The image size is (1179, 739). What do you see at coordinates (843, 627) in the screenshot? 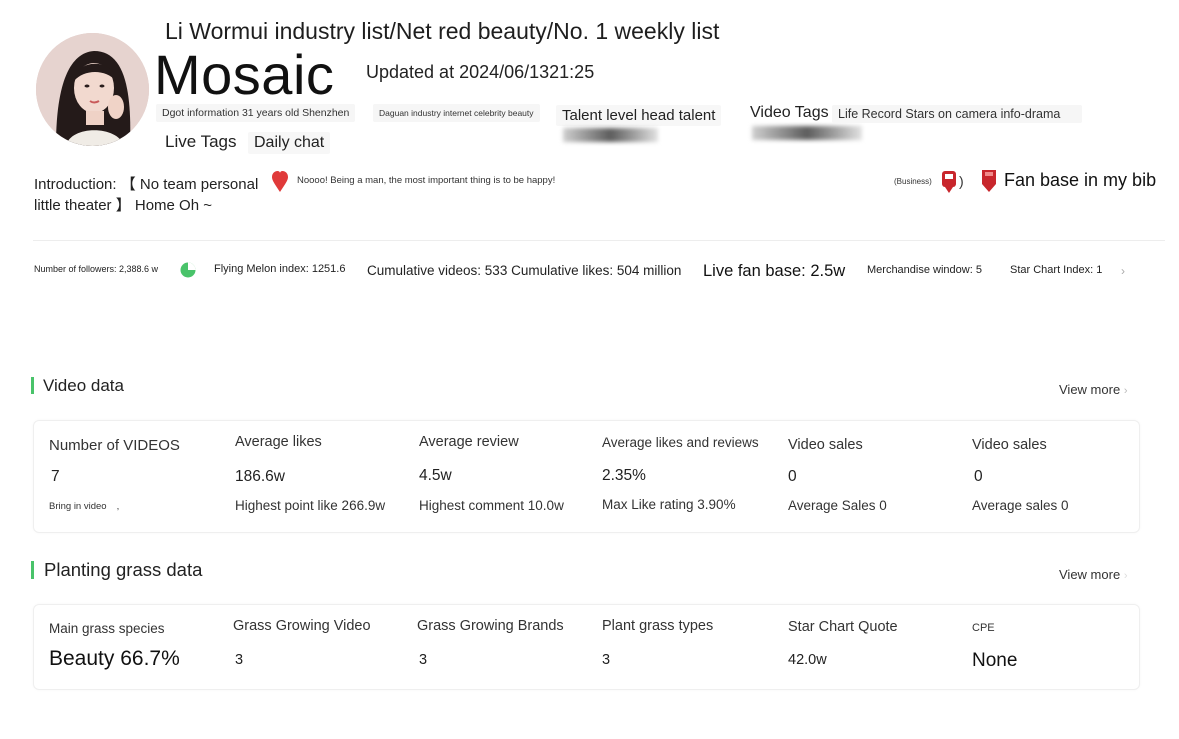
I see `grass-col-label: Star Chart Quote` at bounding box center [843, 627].